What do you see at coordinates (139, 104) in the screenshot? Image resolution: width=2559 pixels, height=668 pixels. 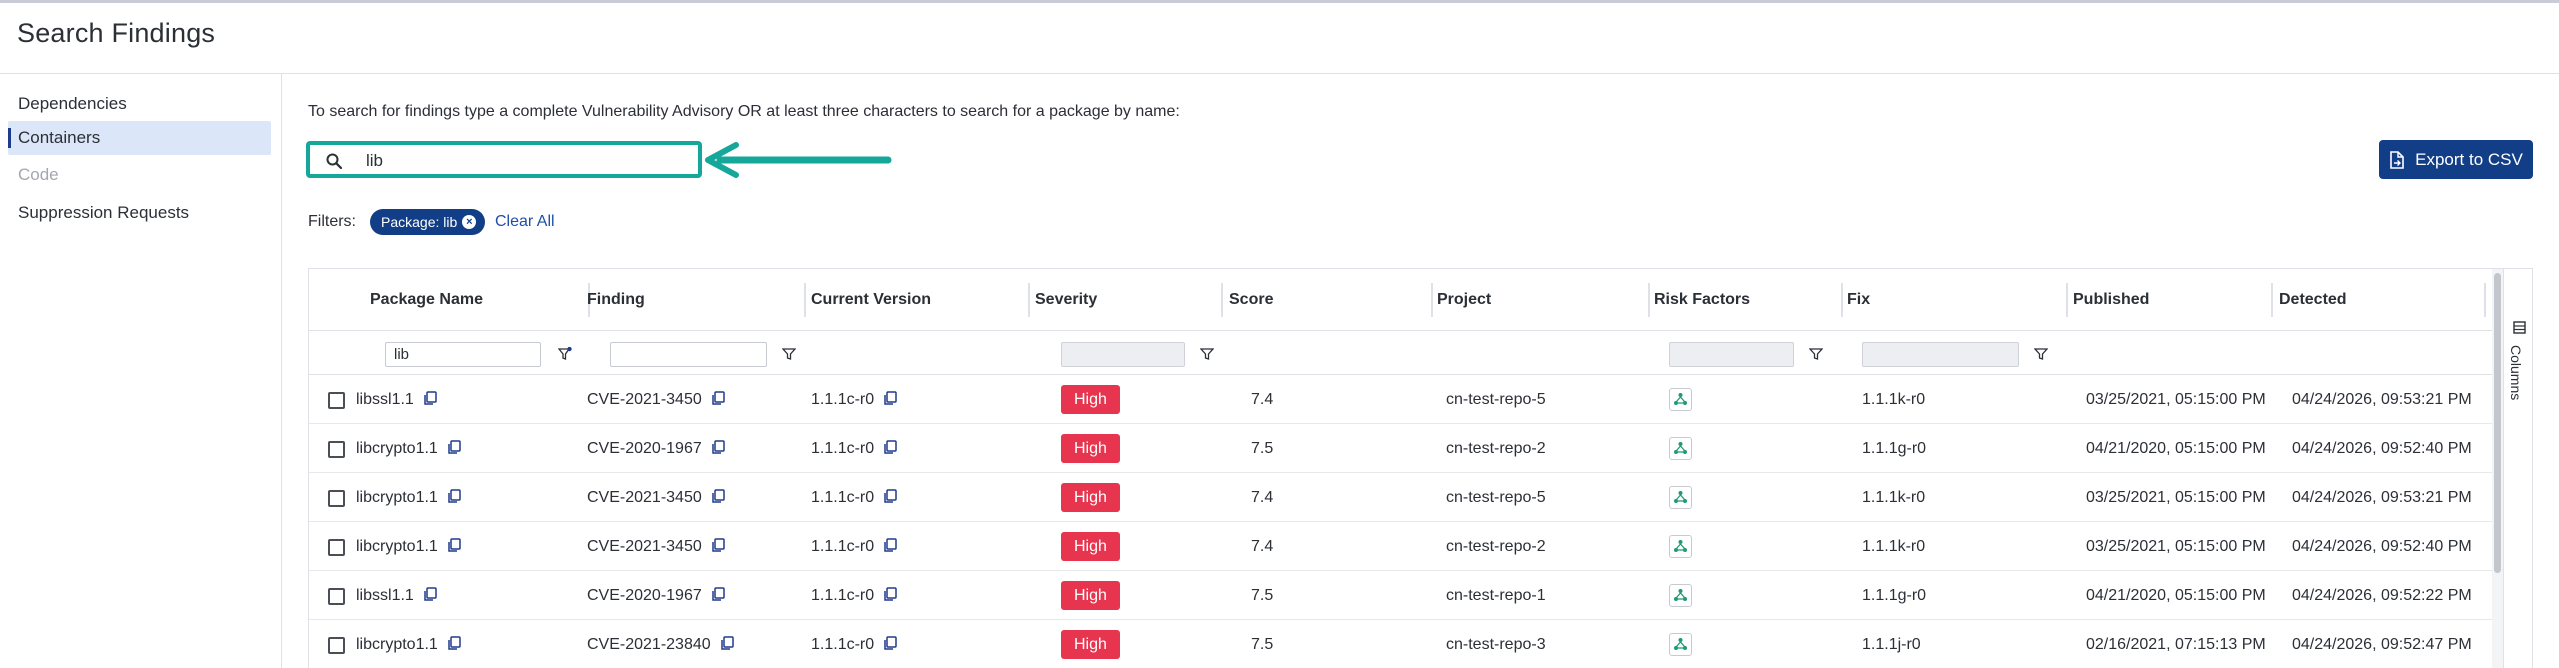 I see `sidebar-item-dependencies: Dependencies` at bounding box center [139, 104].